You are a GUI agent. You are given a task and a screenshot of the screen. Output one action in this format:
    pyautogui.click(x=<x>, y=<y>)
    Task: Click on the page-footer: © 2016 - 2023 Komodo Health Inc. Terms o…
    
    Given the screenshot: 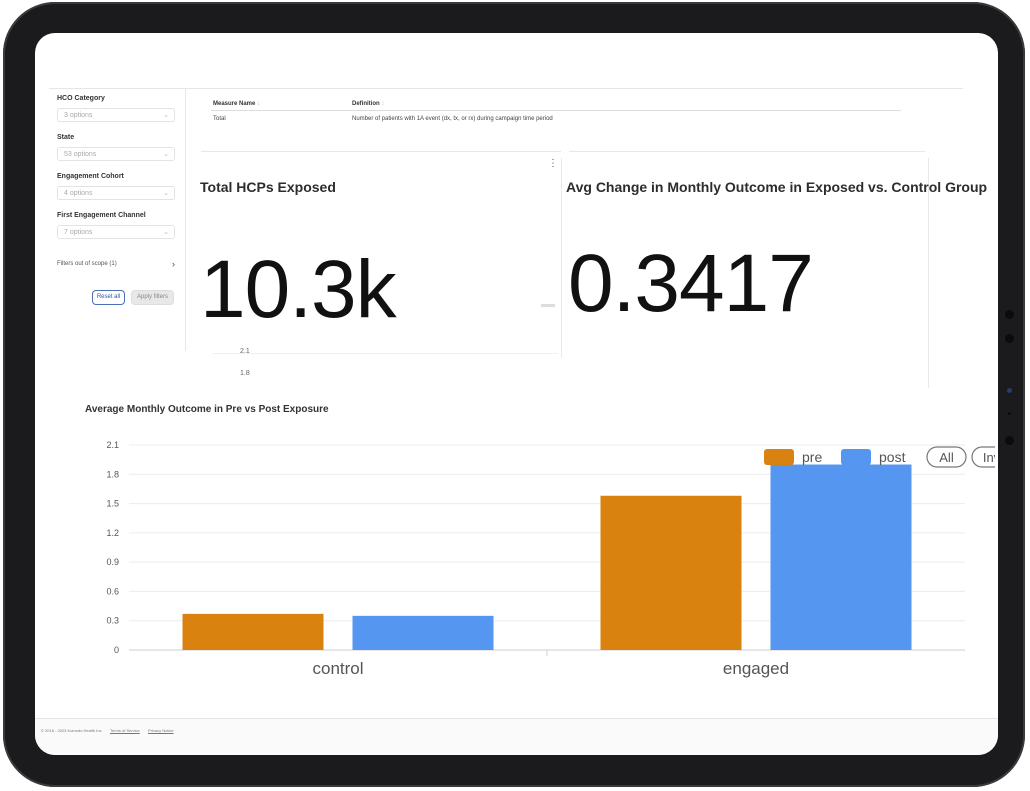 What is the action you would take?
    pyautogui.click(x=516, y=736)
    